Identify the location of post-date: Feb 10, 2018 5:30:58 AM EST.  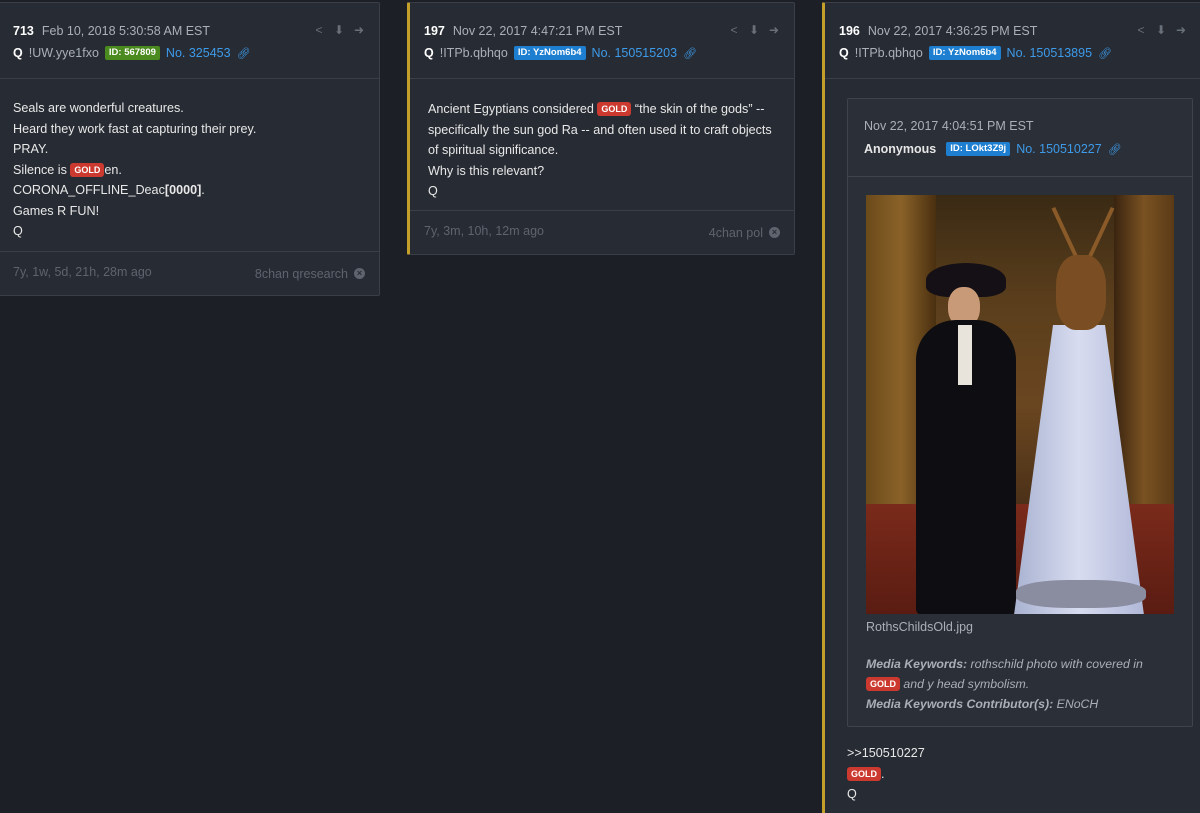
(126, 31).